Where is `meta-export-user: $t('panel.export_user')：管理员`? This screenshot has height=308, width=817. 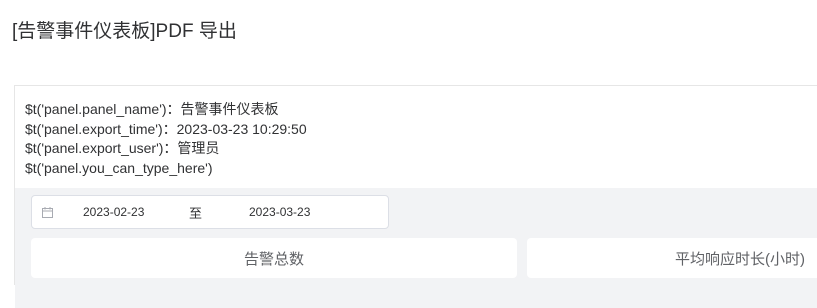
meta-export-user: $t('panel.export_user')：管理员 is located at coordinates (122, 148).